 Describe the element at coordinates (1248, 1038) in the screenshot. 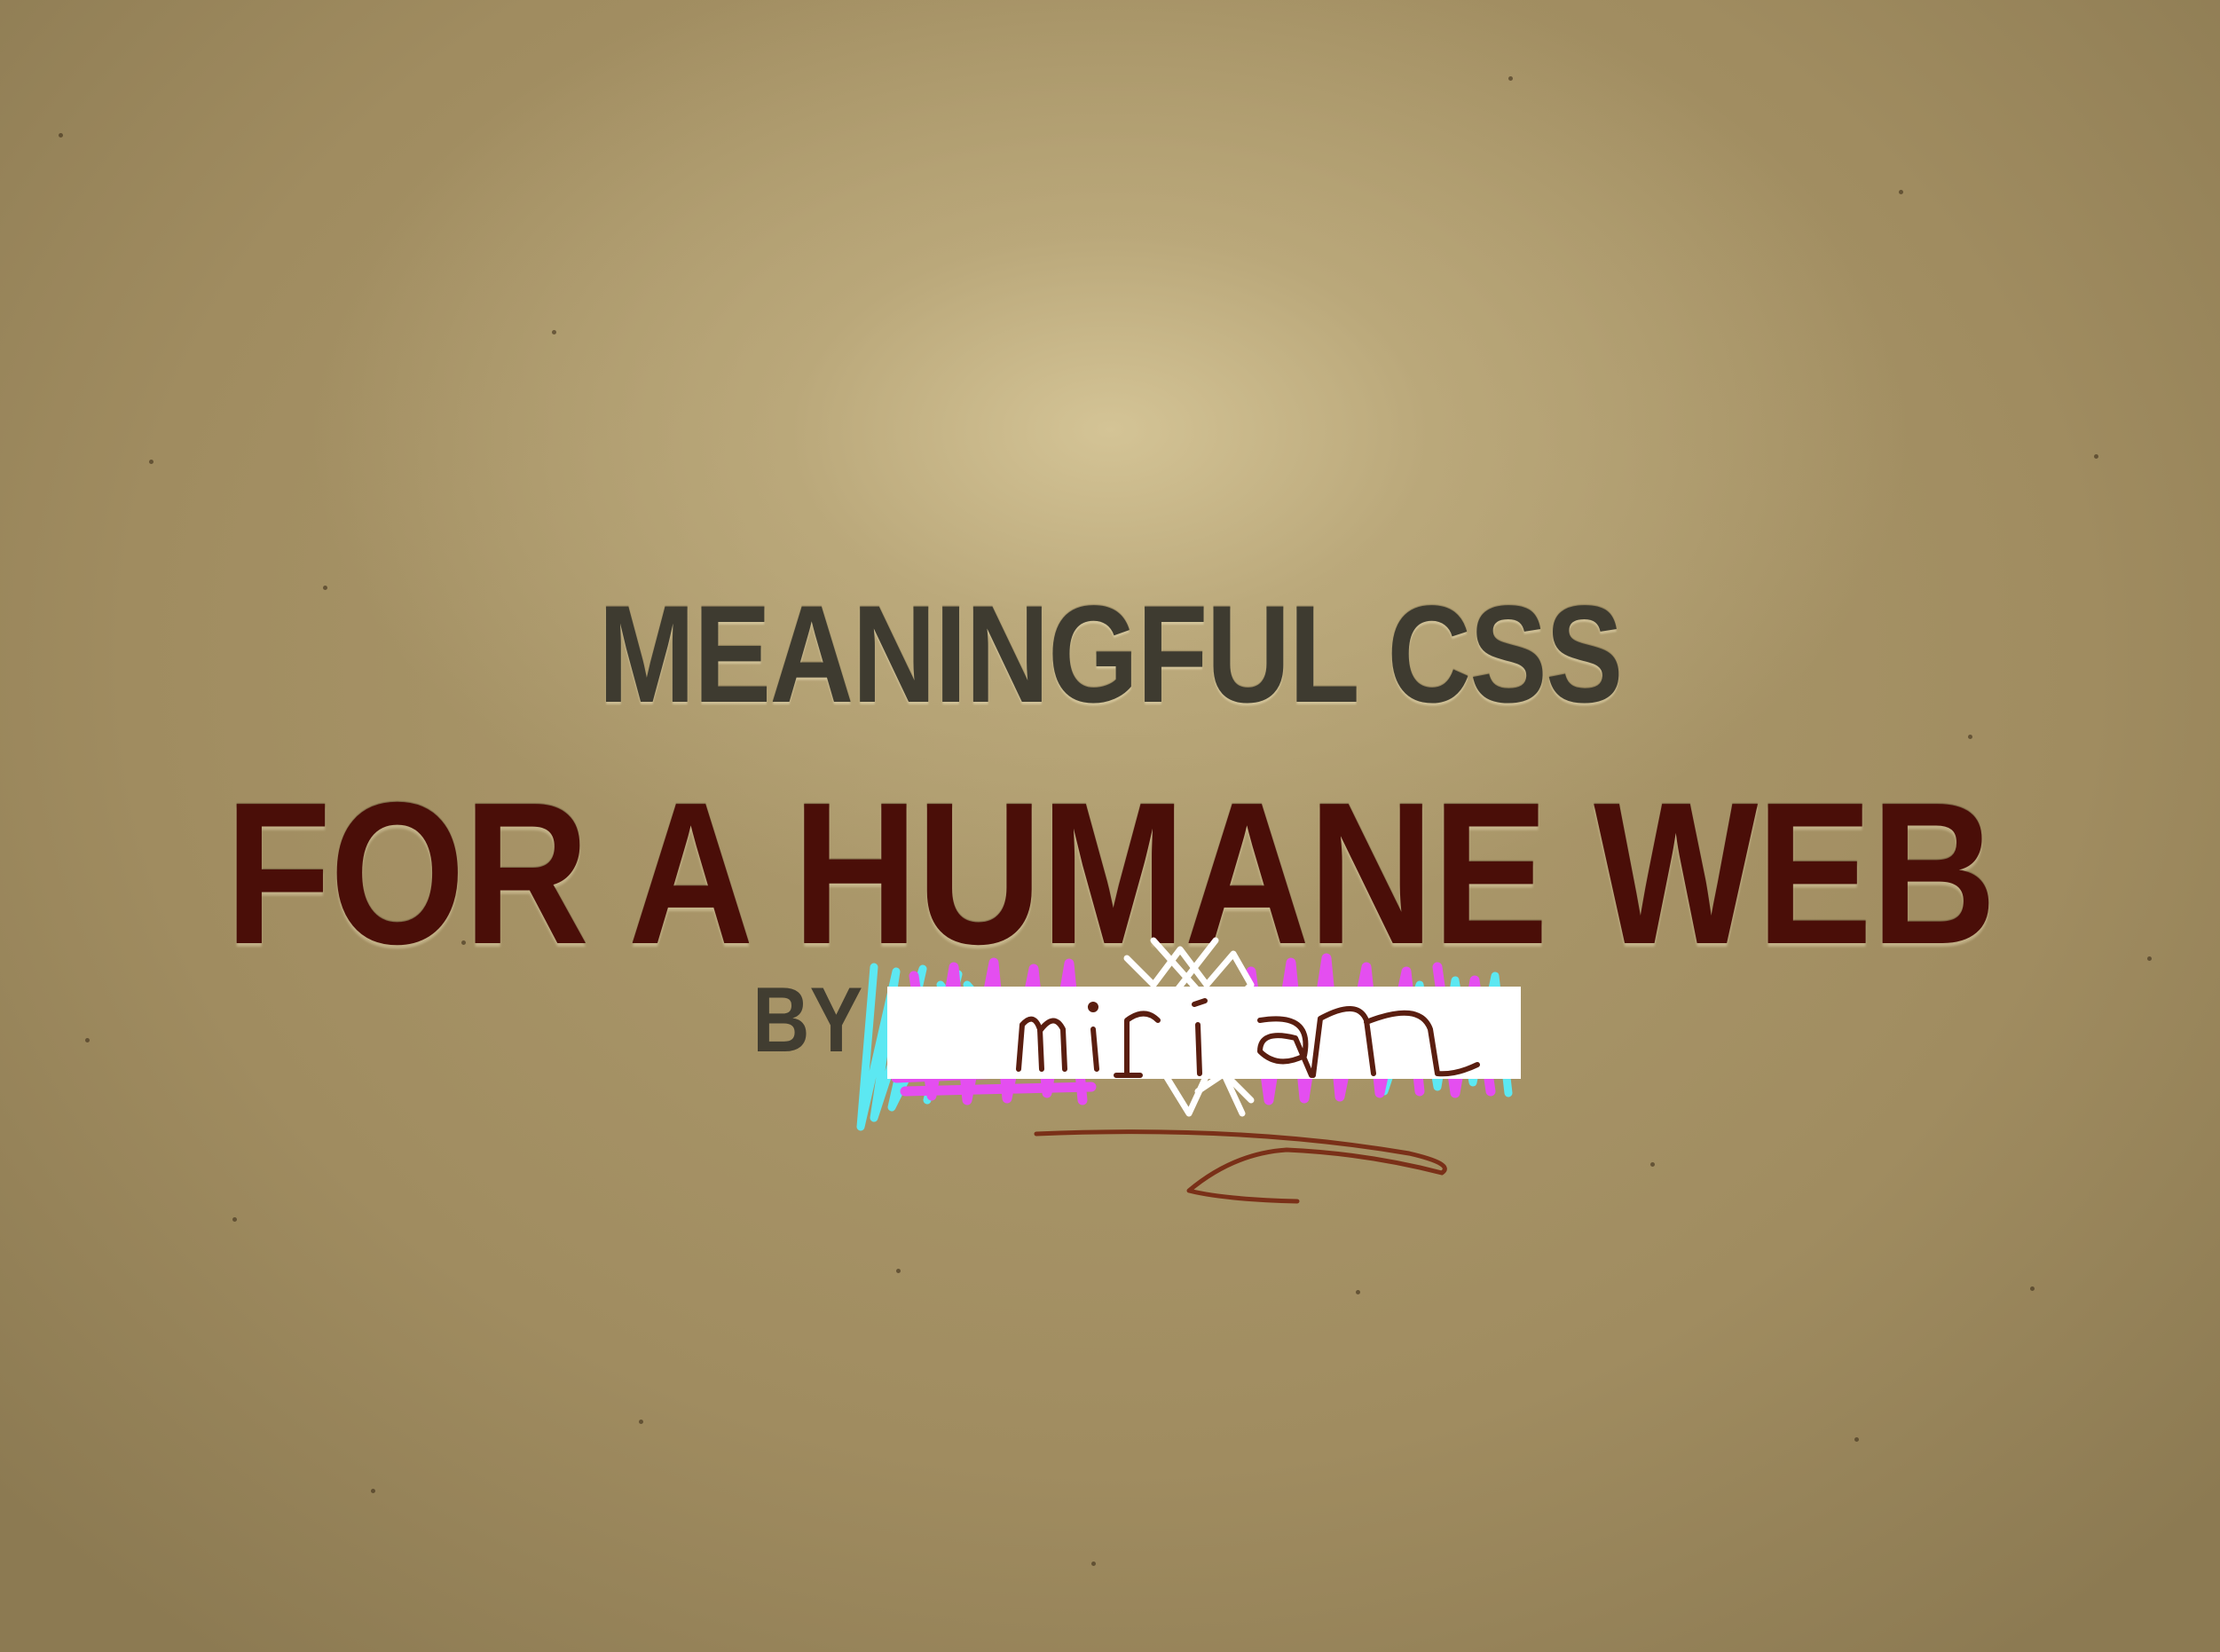

I see `handwritten-name-miriam` at that location.